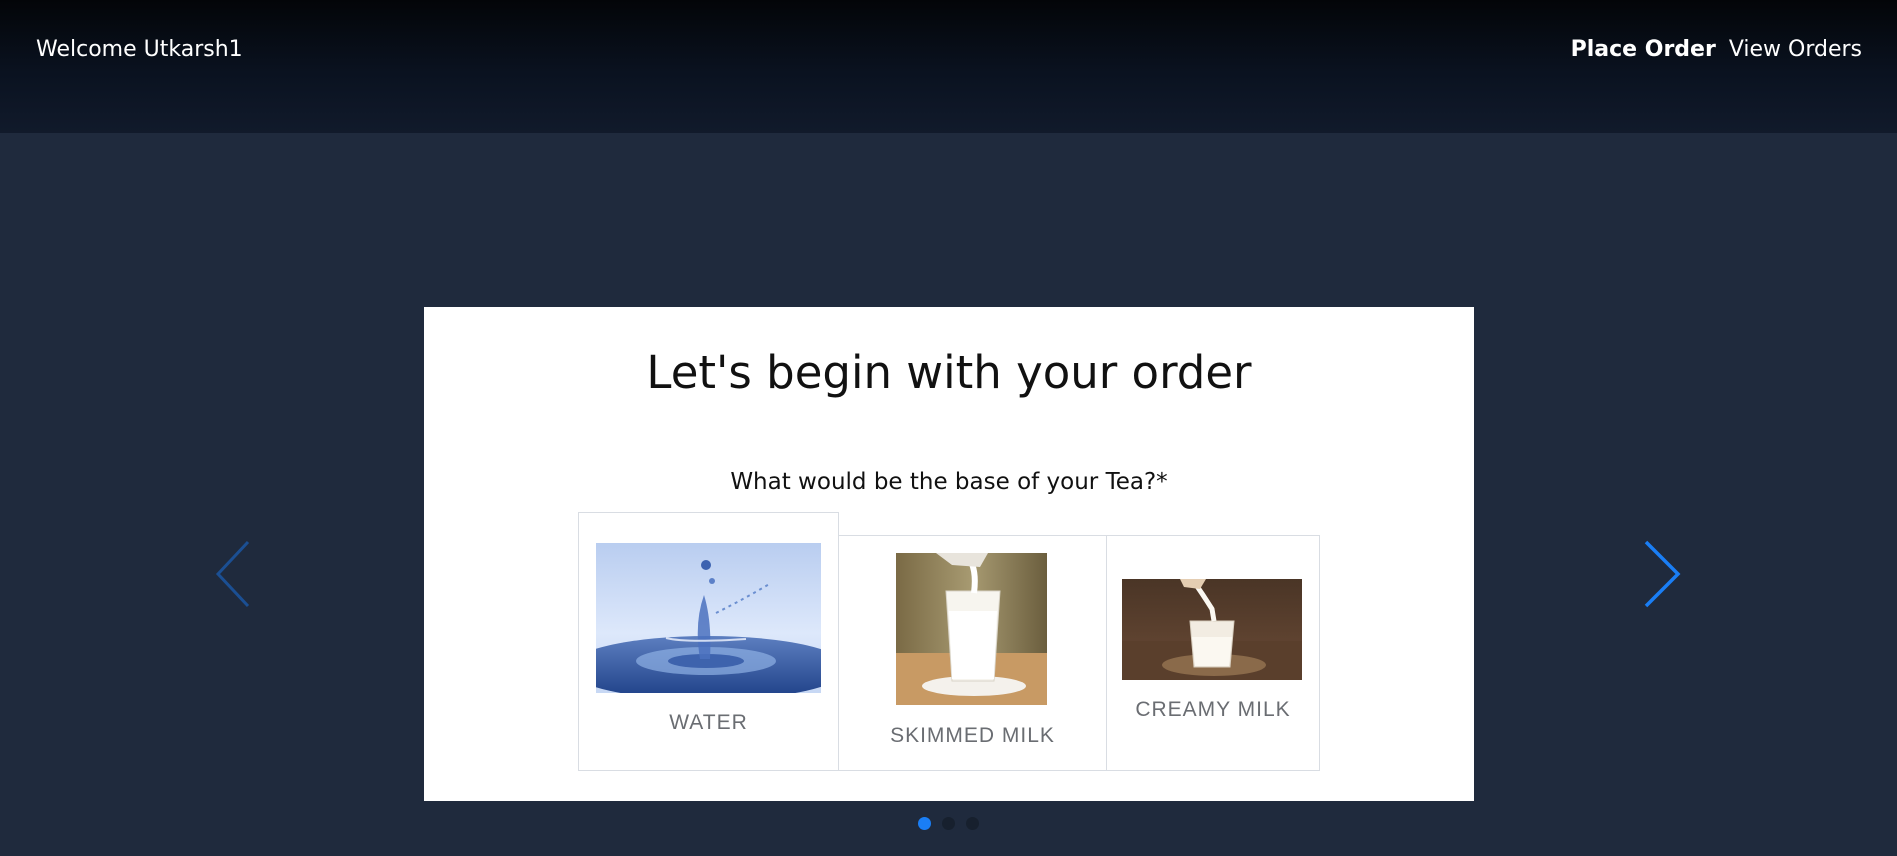  I want to click on chevron-right-icon, so click(1662, 574).